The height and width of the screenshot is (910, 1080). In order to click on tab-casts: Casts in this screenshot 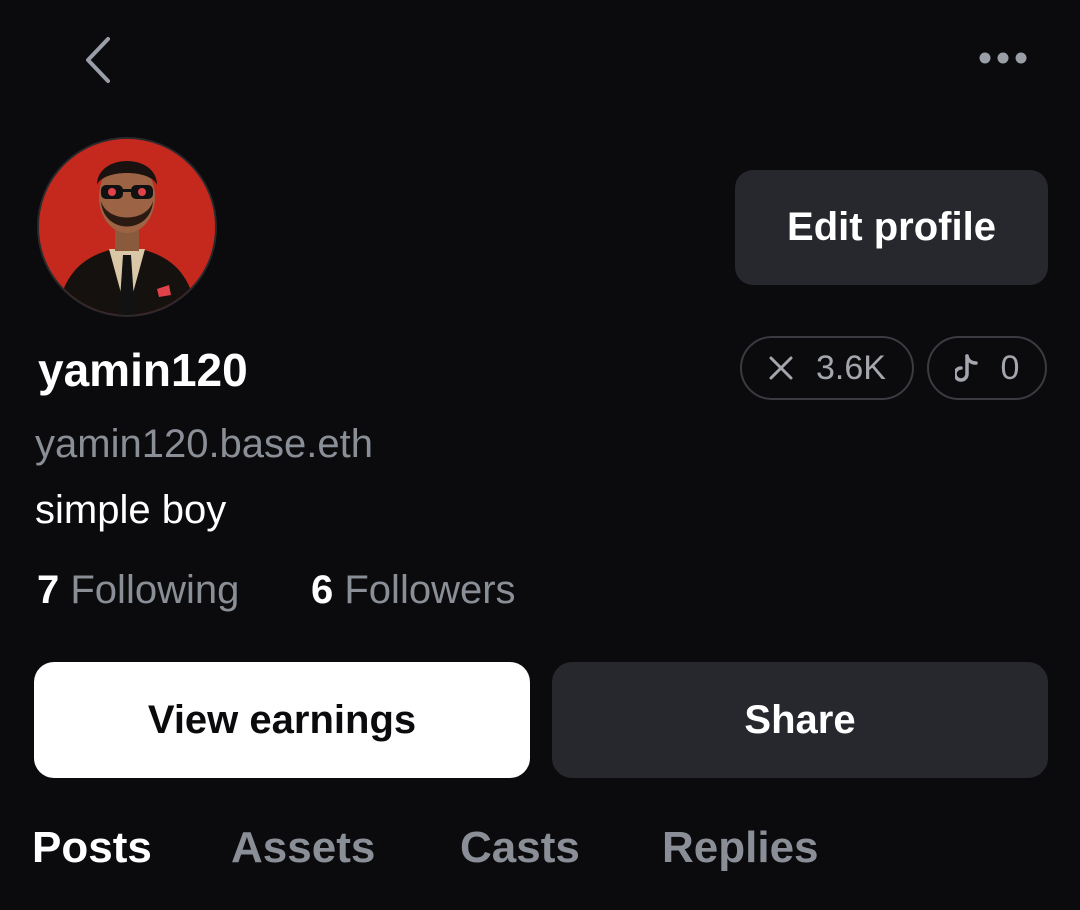, I will do `click(520, 848)`.